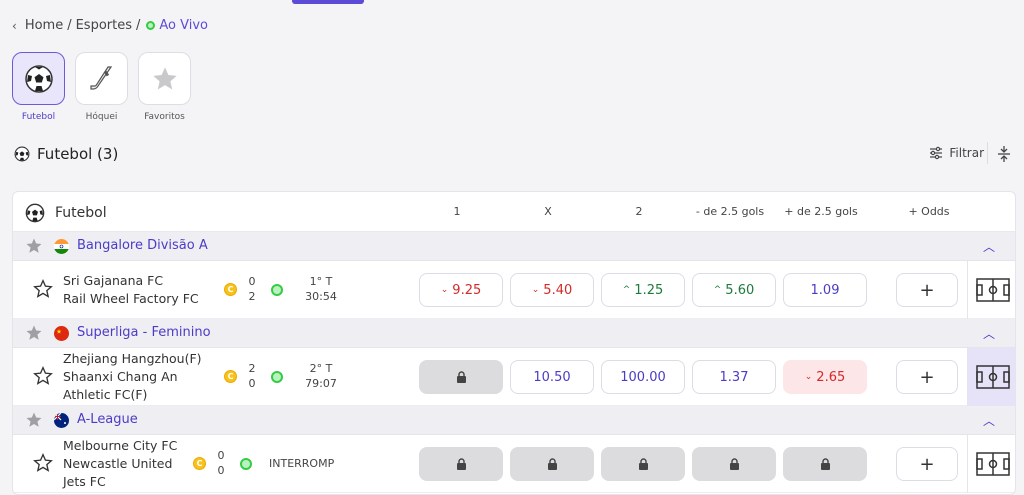 The image size is (1024, 495). I want to click on hockey-stick-icon, so click(100, 77).